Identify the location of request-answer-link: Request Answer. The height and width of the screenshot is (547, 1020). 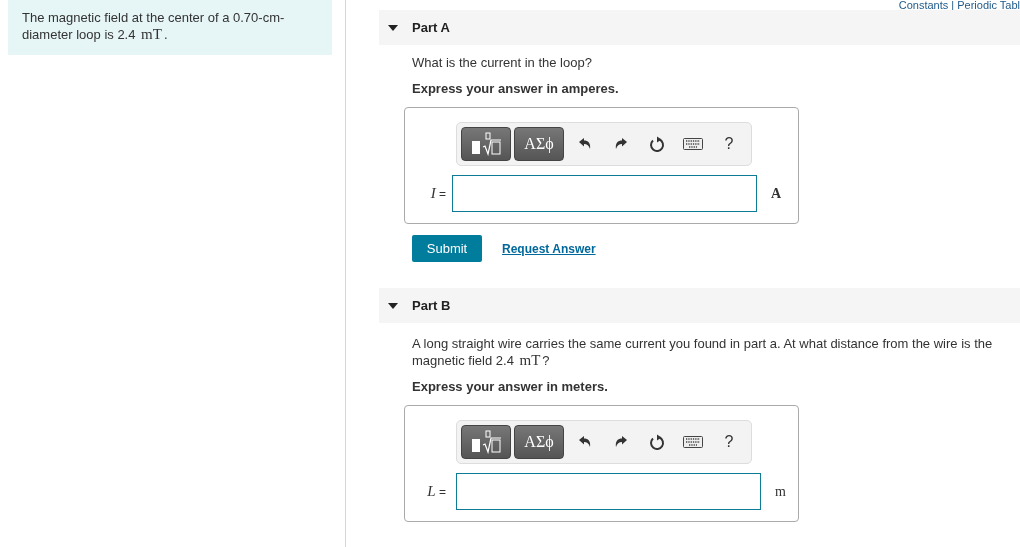
(549, 248).